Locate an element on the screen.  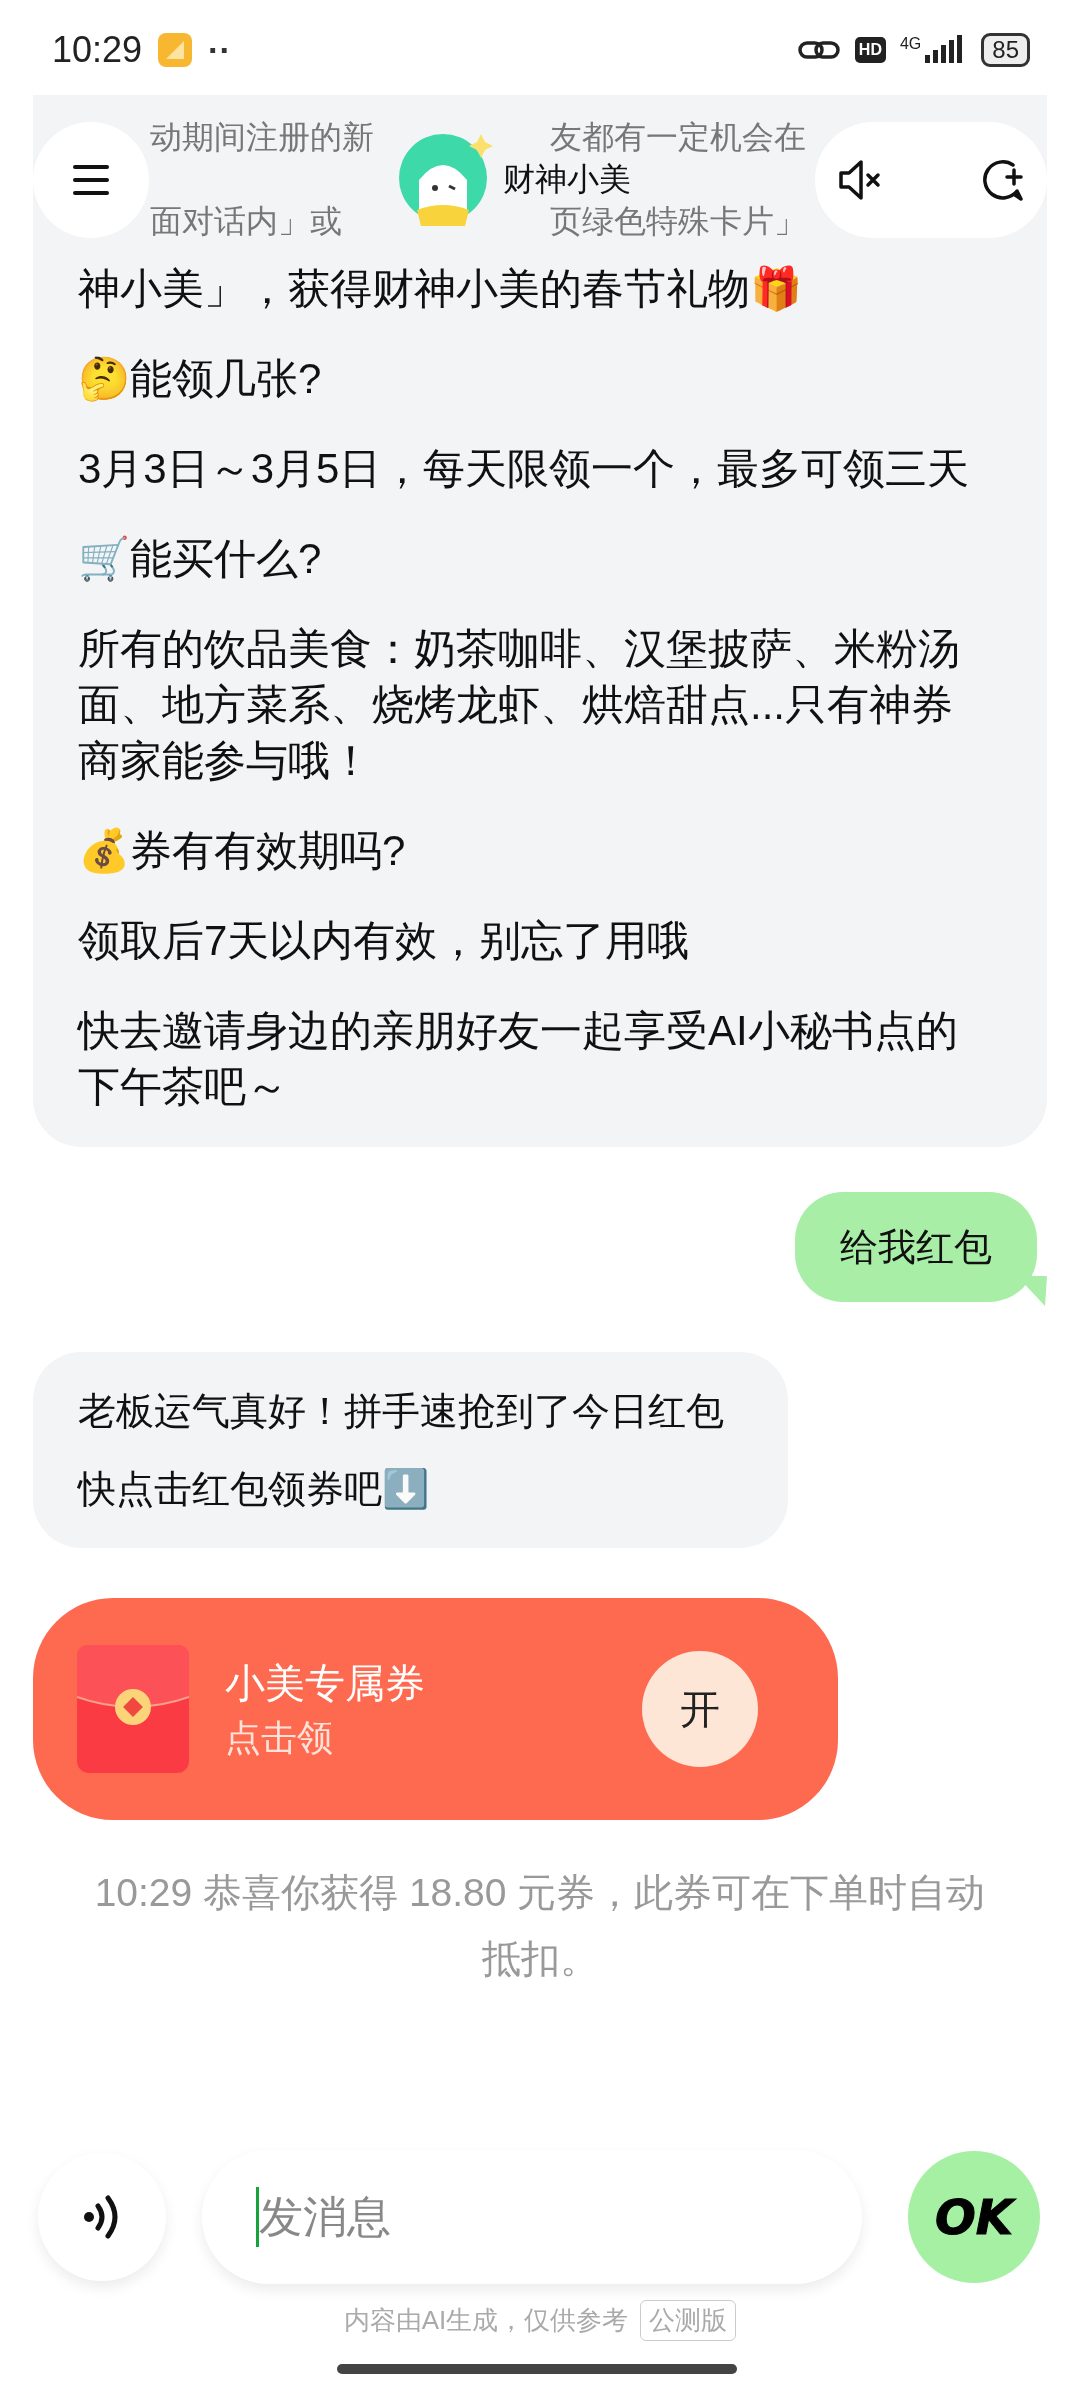
coupon-subtitle: 点击领 is located at coordinates (279, 1738).